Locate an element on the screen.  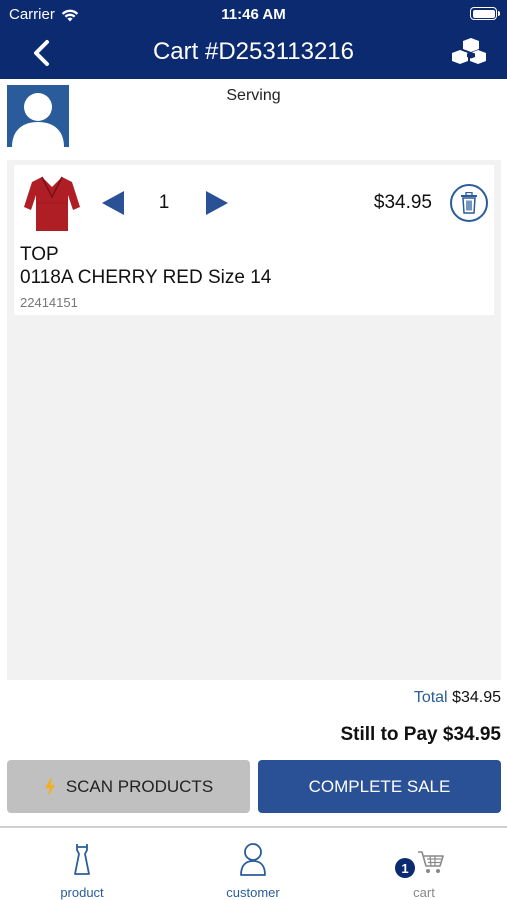
item-price: $34.95 is located at coordinates (402, 202).